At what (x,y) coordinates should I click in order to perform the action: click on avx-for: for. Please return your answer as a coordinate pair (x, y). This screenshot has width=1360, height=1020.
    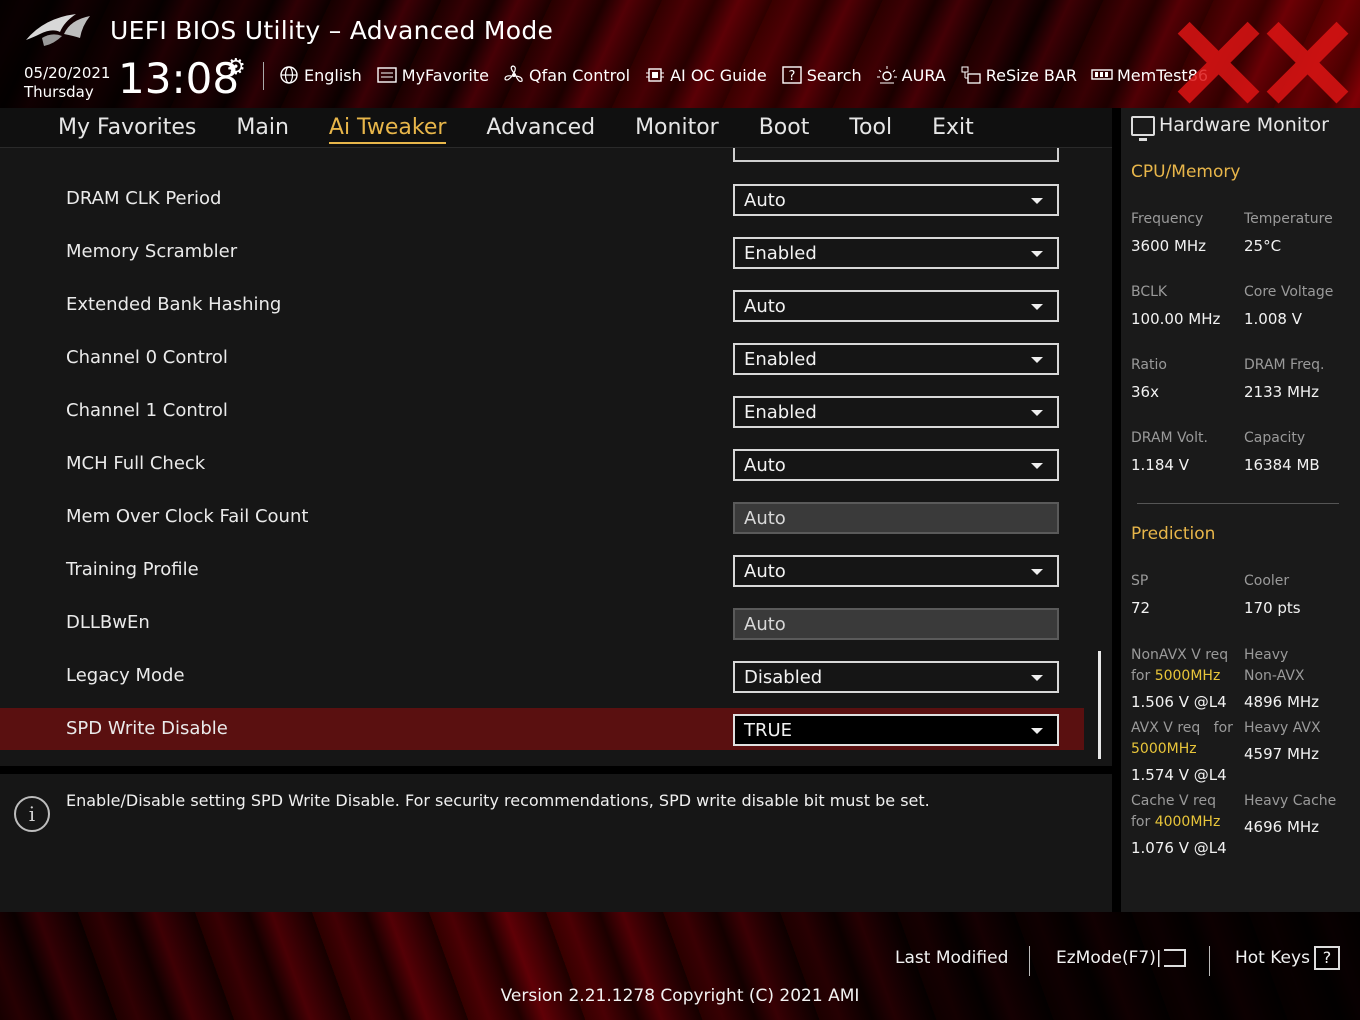
    Looking at the image, I should click on (1223, 728).